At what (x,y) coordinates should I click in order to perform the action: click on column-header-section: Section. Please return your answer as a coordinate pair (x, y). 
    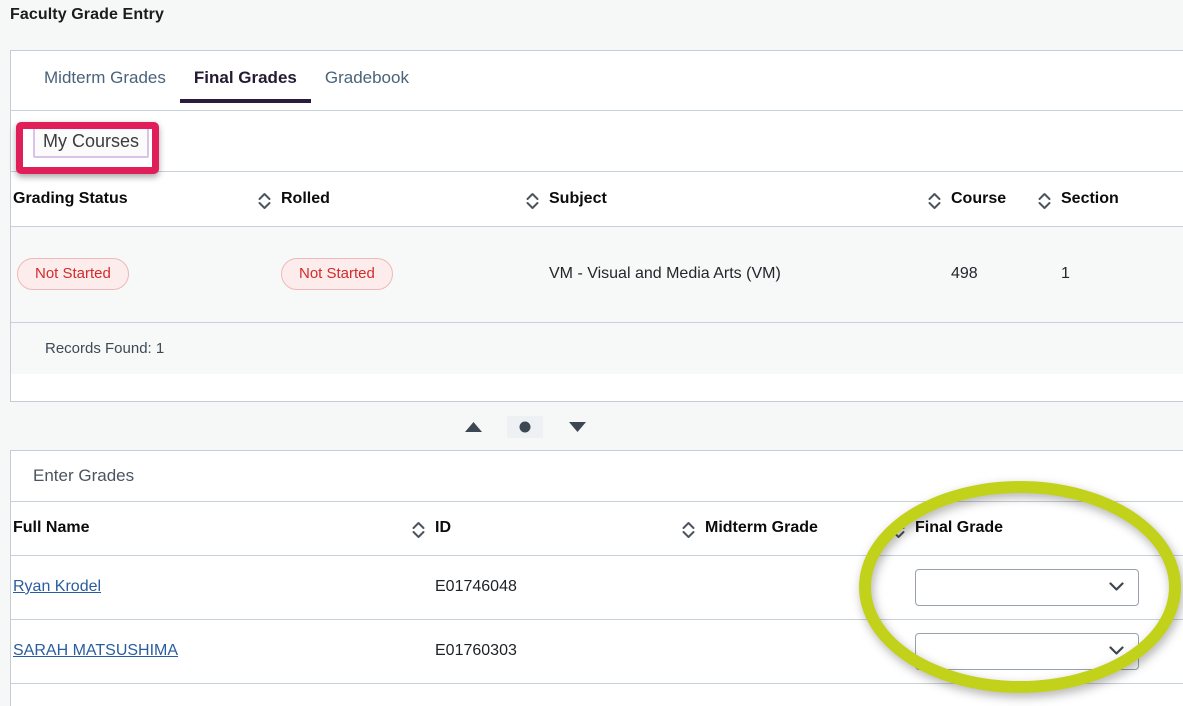
    Looking at the image, I should click on (1121, 199).